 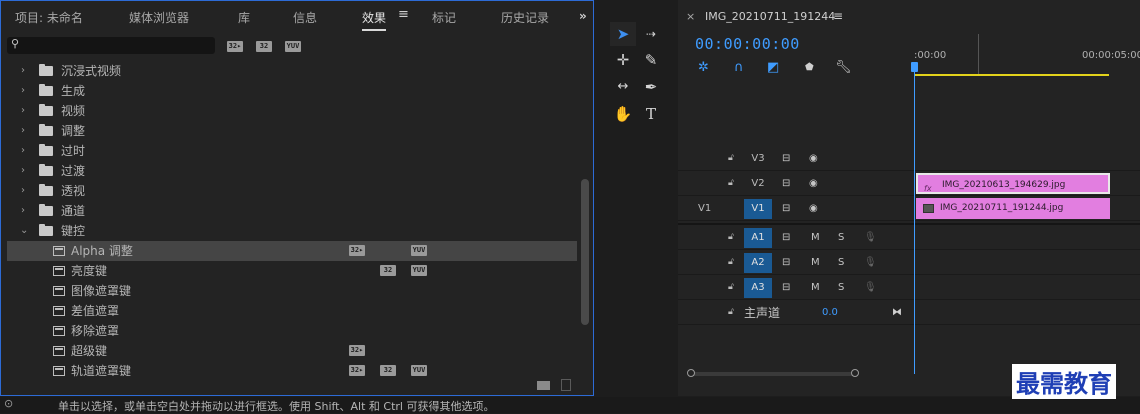 I want to click on track-target-v2: V2, so click(x=758, y=184).